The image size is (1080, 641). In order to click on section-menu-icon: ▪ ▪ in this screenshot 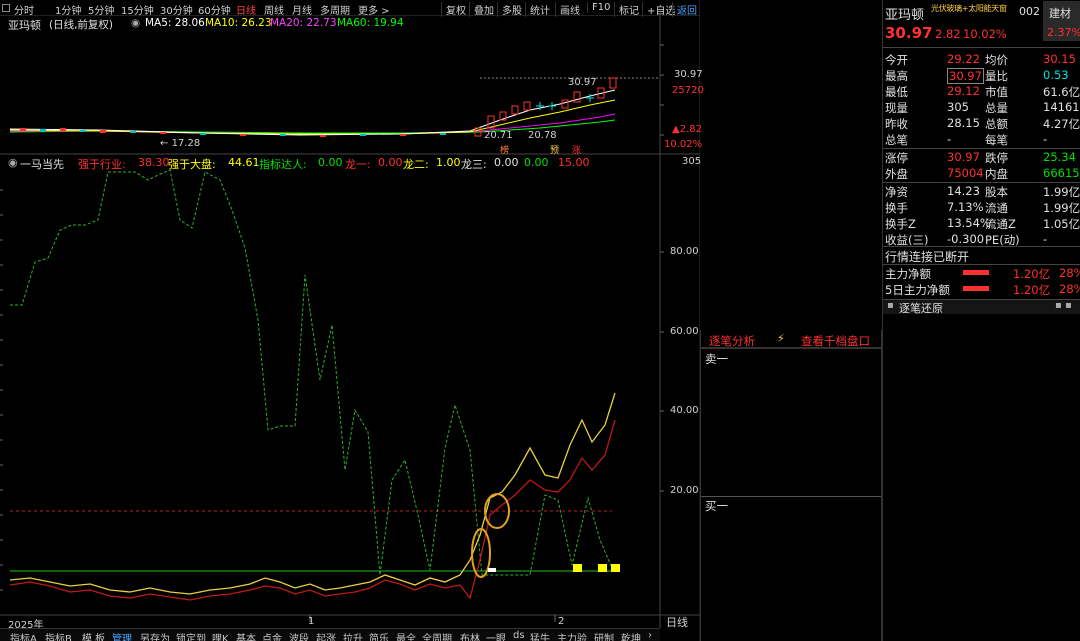, I will do `click(1063, 305)`.